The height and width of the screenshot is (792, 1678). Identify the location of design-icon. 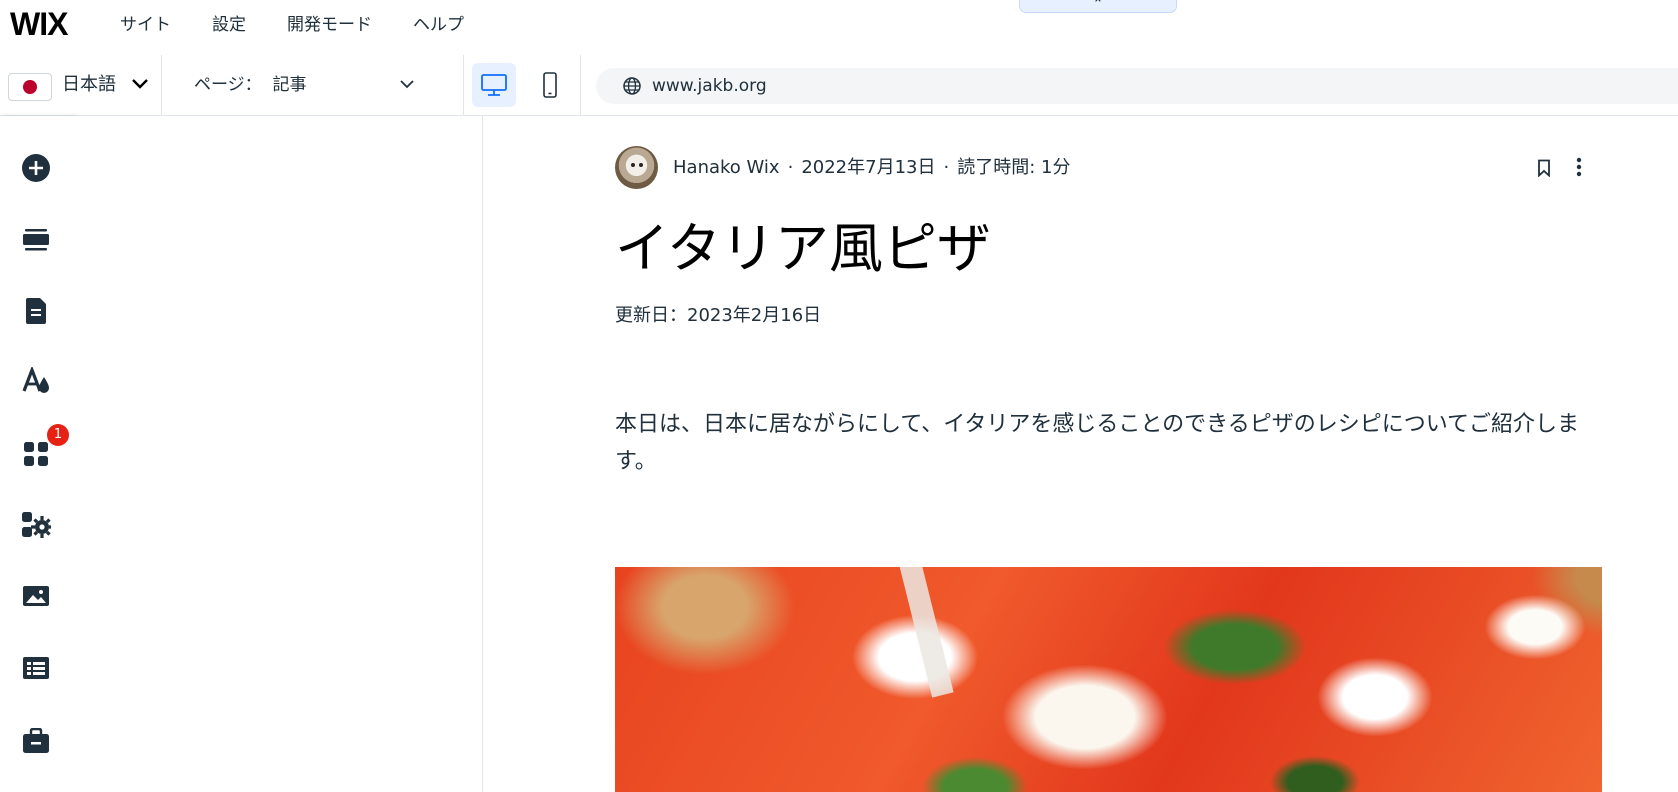
(35, 380).